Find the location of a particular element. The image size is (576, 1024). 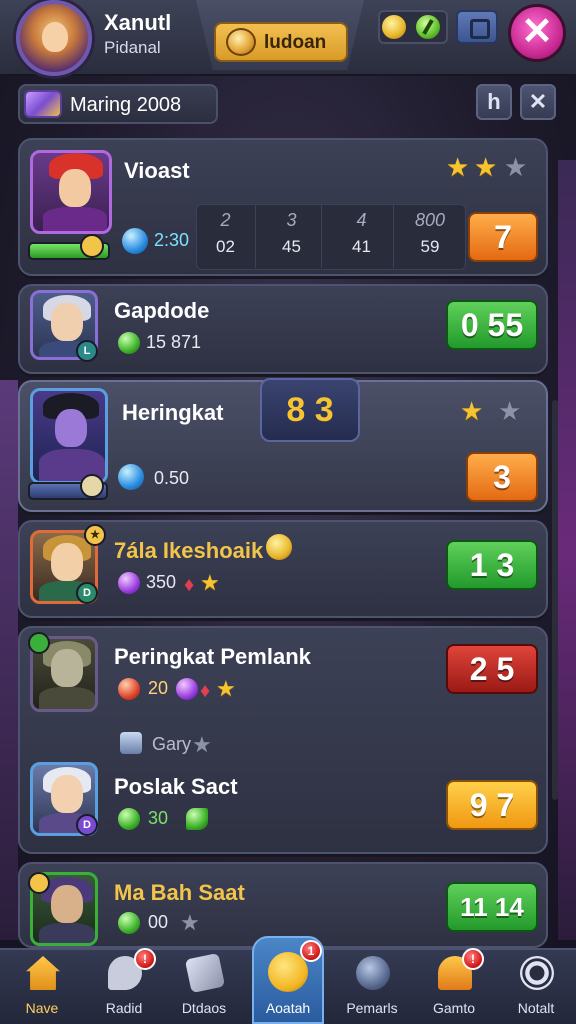

row-stat: 20 is located at coordinates (158, 688).